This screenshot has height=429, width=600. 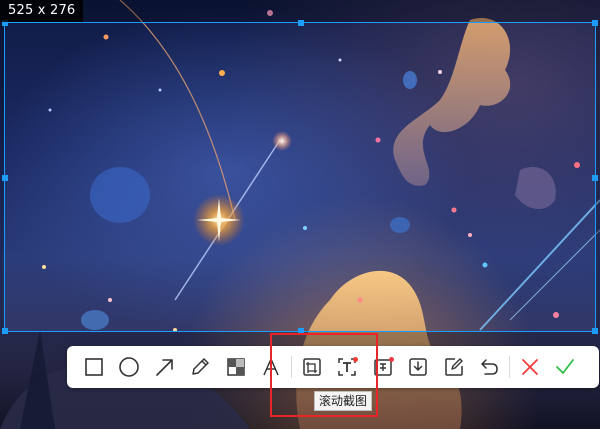 I want to click on text-tool-button, so click(x=272, y=367).